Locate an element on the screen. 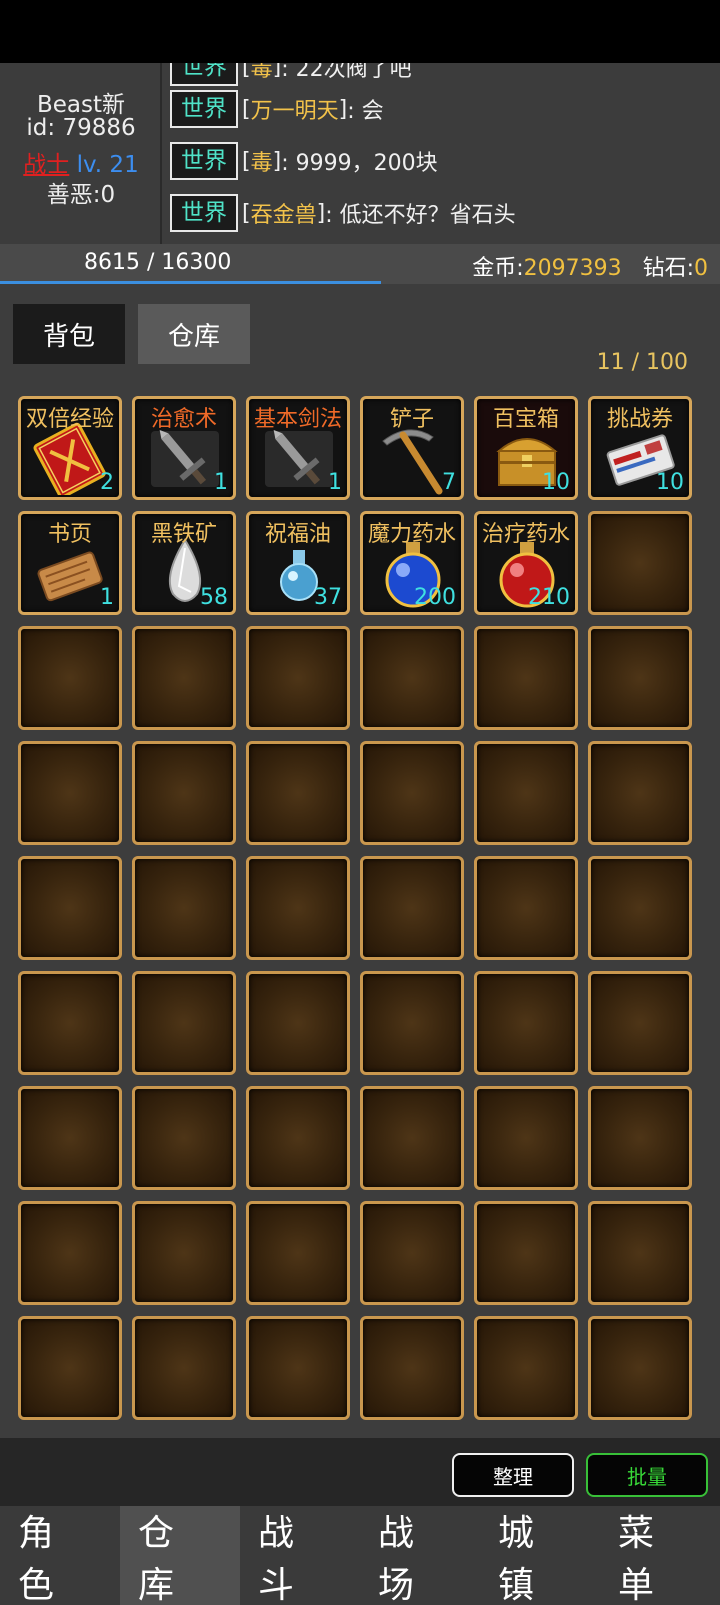 The height and width of the screenshot is (1605, 720). player-info: Beast新 id: 79886 战士 lv. 21 善恶:0 is located at coordinates (81, 153).